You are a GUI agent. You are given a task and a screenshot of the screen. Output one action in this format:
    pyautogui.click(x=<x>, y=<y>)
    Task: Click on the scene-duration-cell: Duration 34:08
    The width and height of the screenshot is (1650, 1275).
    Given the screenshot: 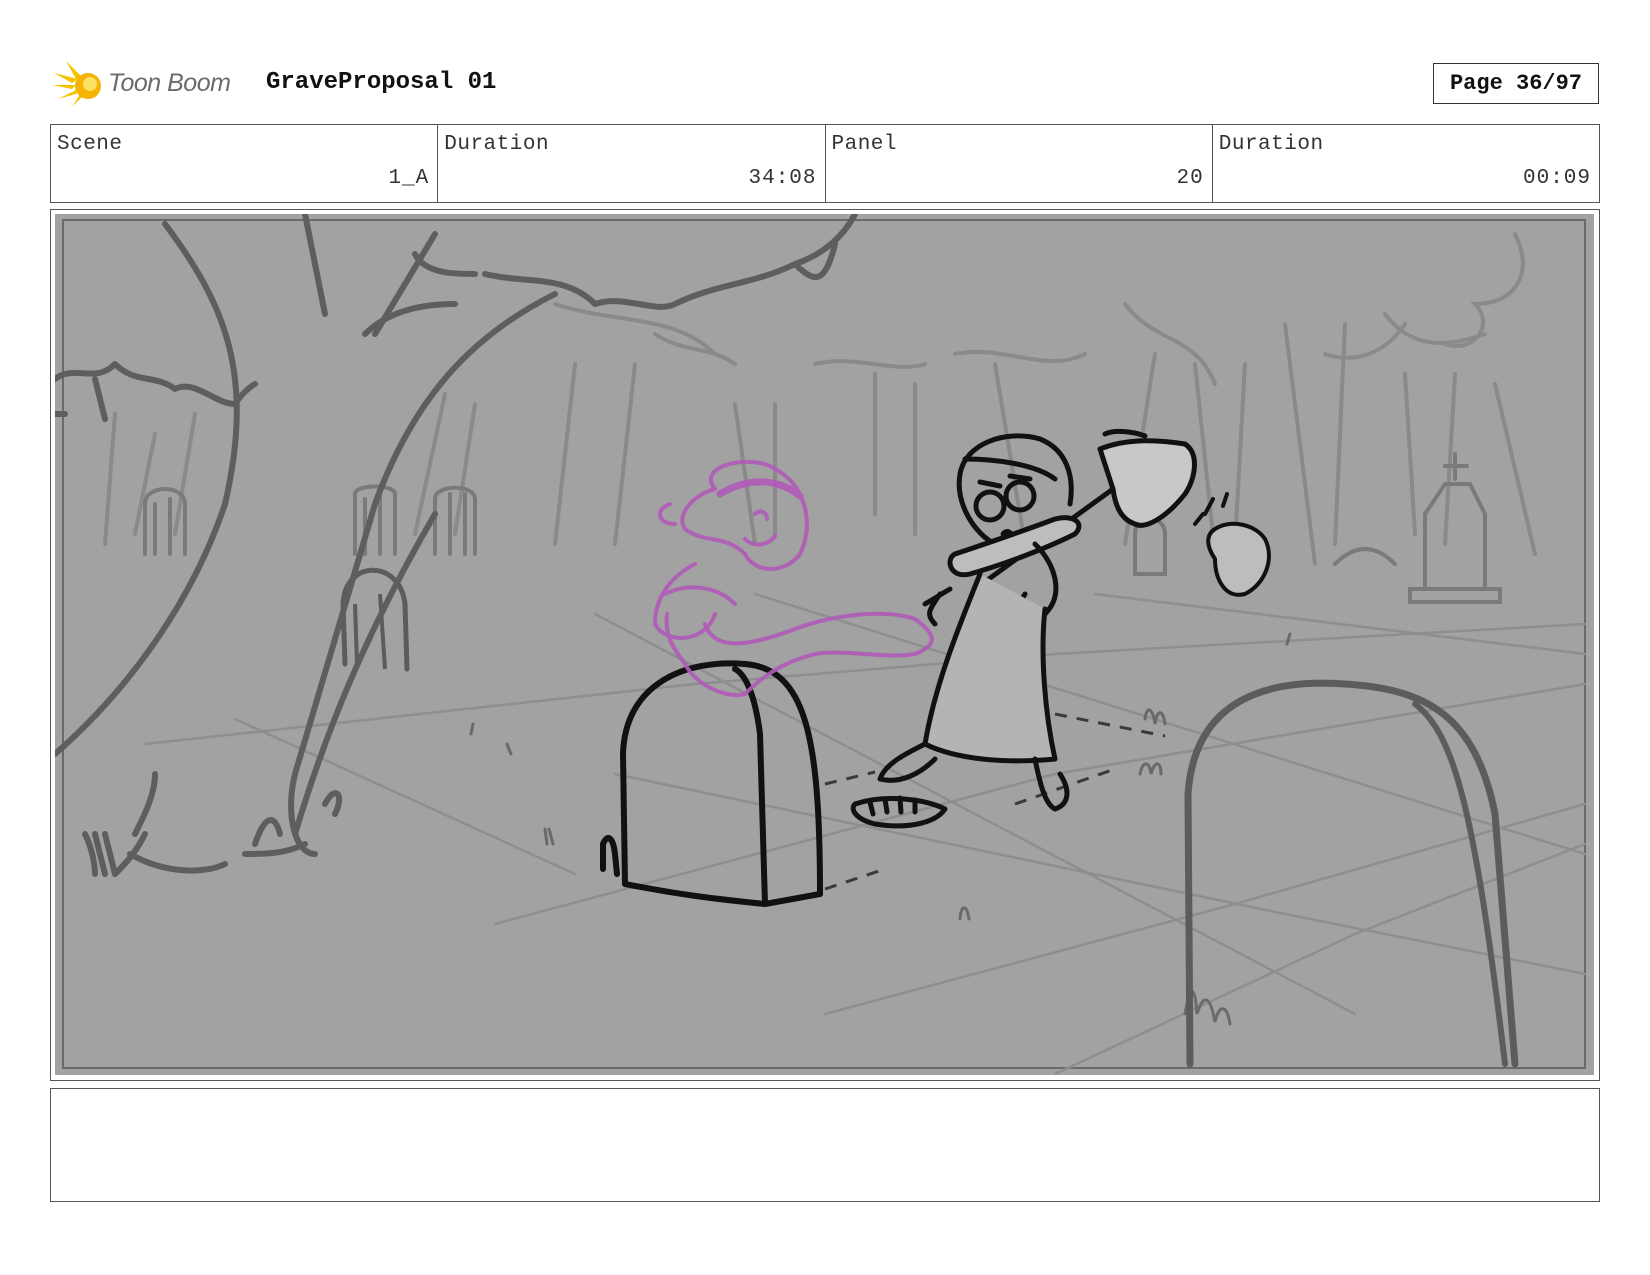 What is the action you would take?
    pyautogui.click(x=632, y=163)
    